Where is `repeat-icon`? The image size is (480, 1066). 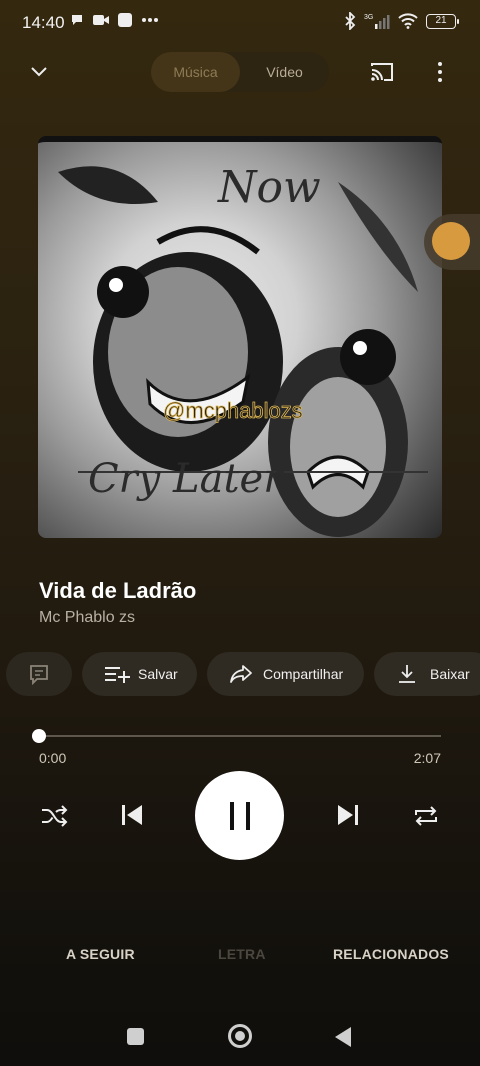
repeat-icon is located at coordinates (426, 816).